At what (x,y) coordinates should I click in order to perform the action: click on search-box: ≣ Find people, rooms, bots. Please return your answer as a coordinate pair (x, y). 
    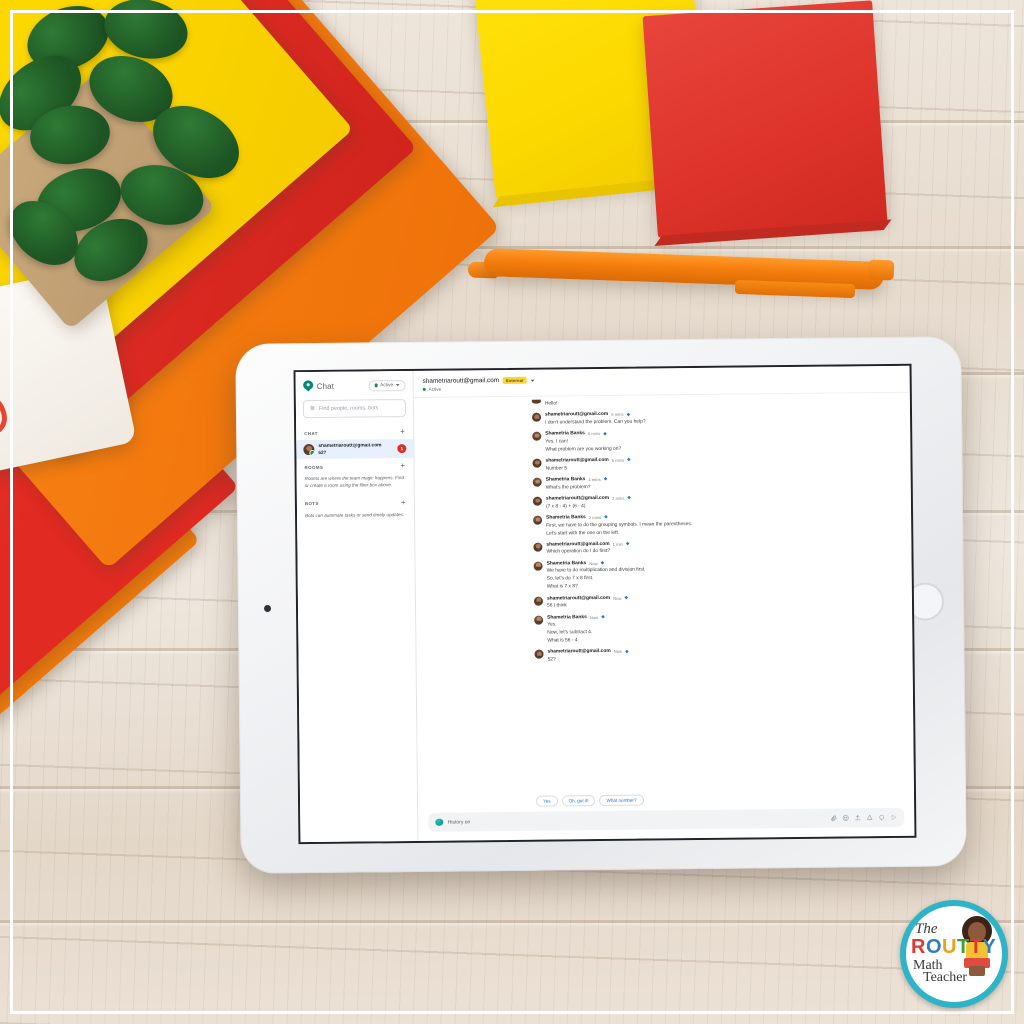
    Looking at the image, I should click on (354, 409).